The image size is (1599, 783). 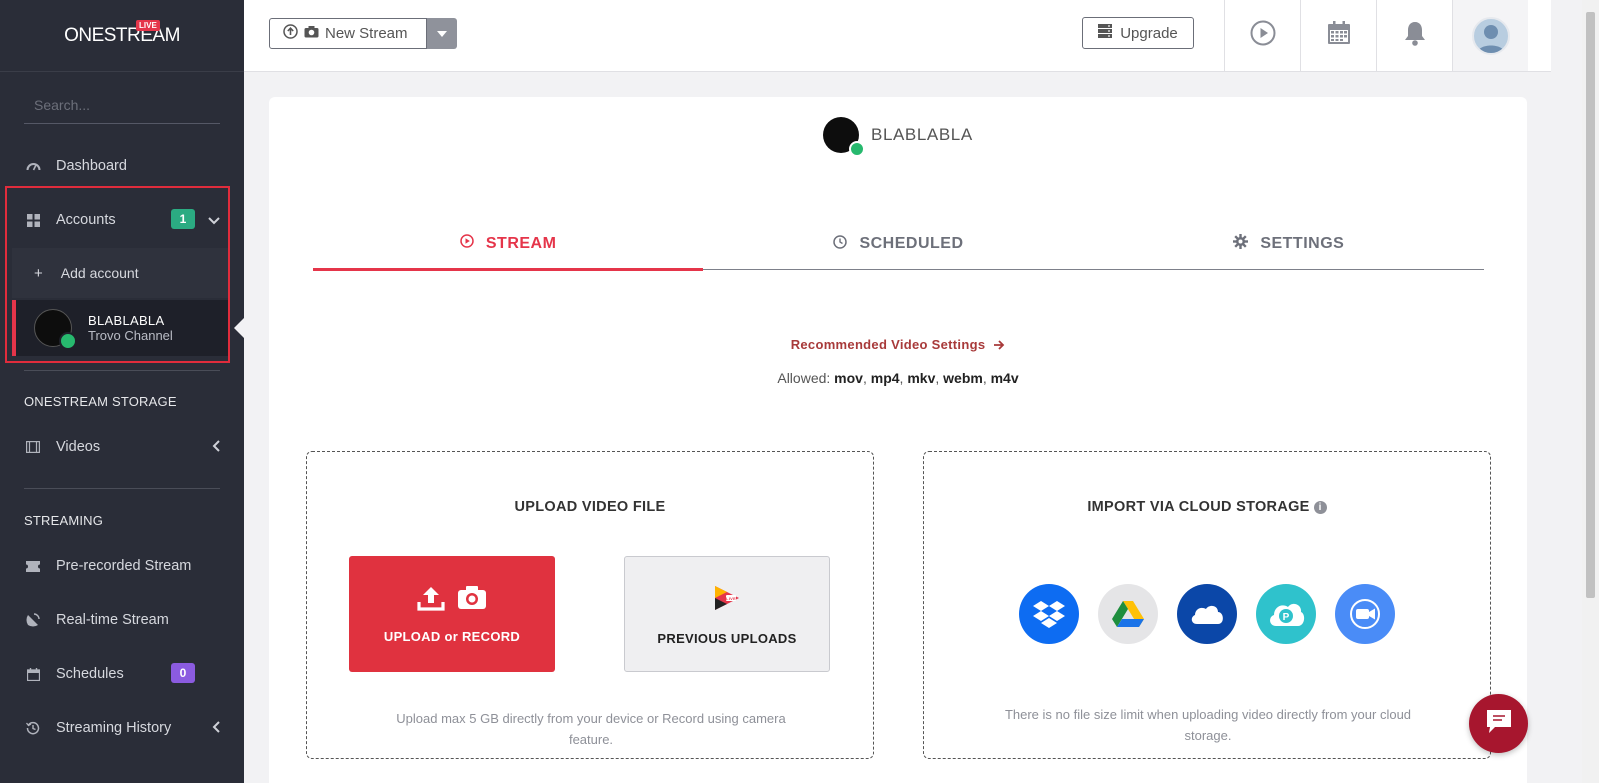 I want to click on recommended-settings-link: Recommended Video Settings, so click(x=898, y=344).